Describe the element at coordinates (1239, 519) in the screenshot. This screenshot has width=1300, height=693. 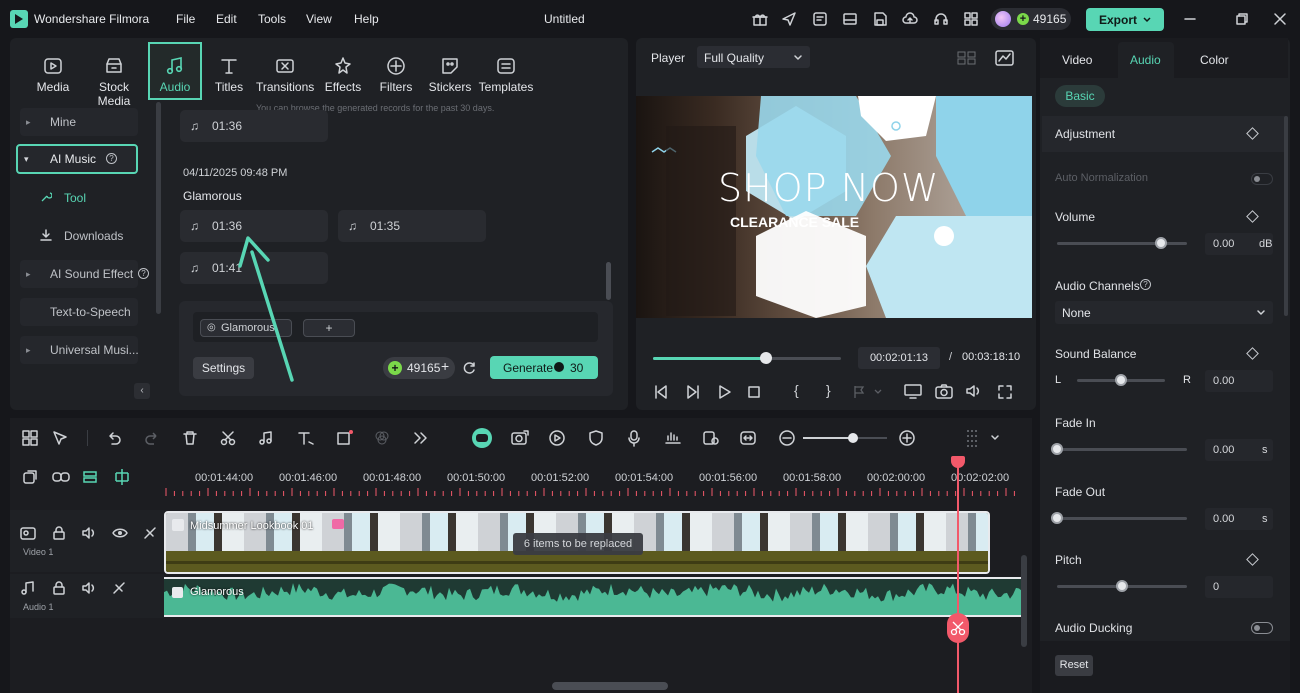
I see `fade-out-value-box: 0.00 s` at that location.